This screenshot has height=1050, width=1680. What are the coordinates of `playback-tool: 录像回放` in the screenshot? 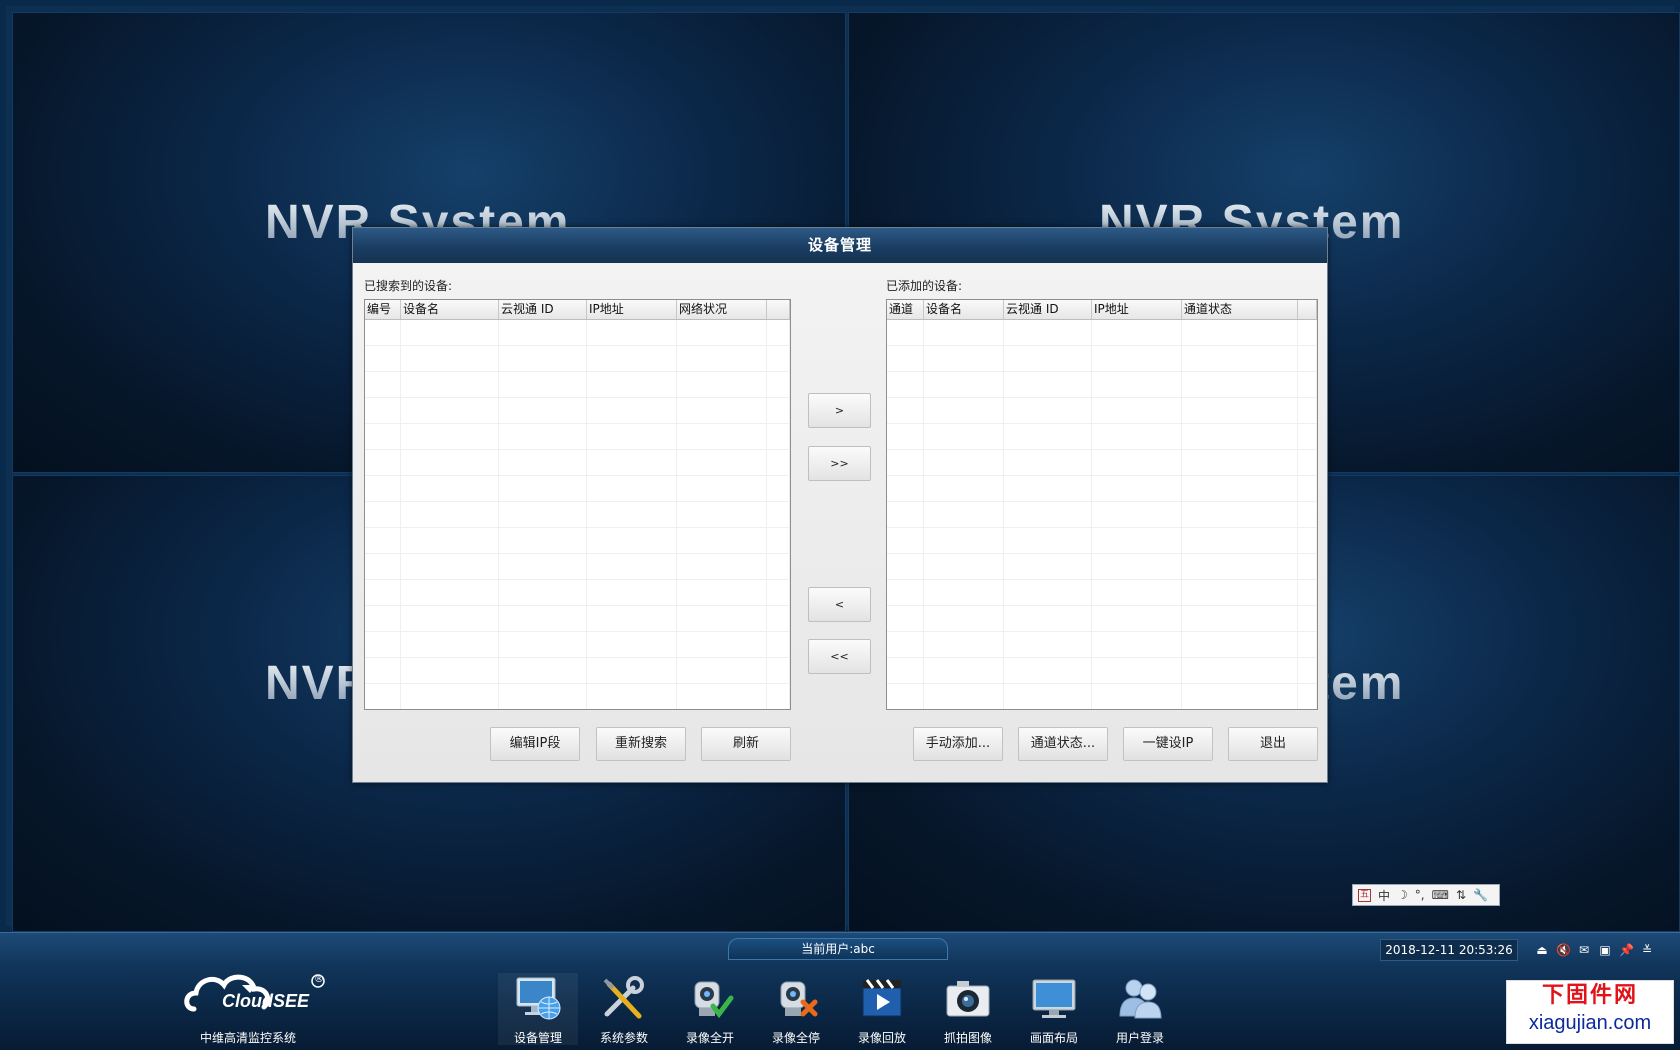 It's located at (882, 1009).